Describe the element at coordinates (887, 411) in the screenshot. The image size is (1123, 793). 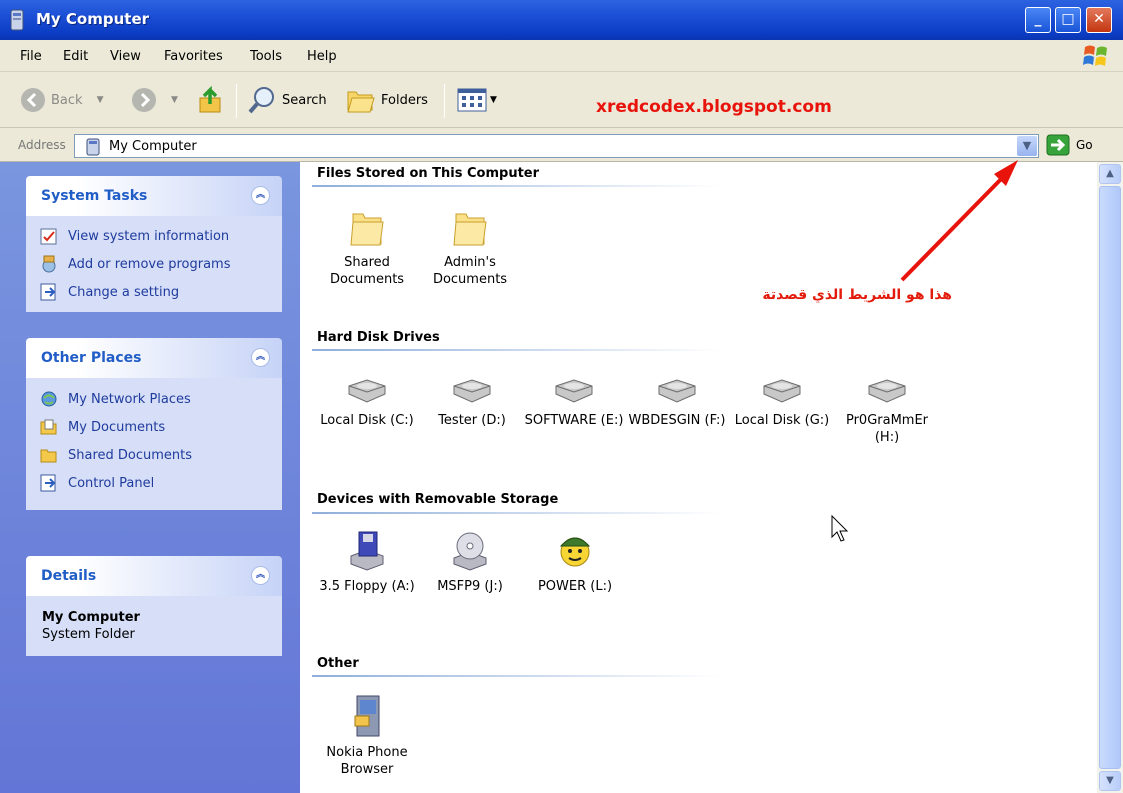
I see `drive-programmer-h: Pr0GraMmEr (H:)` at that location.